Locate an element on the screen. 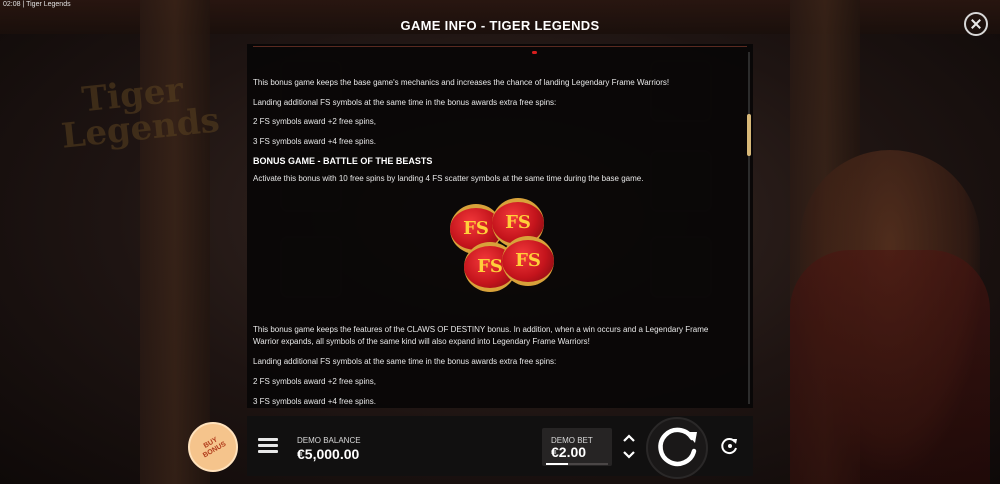 The height and width of the screenshot is (484, 1000). buy-bonus-button: BUY BONUS is located at coordinates (213, 447).